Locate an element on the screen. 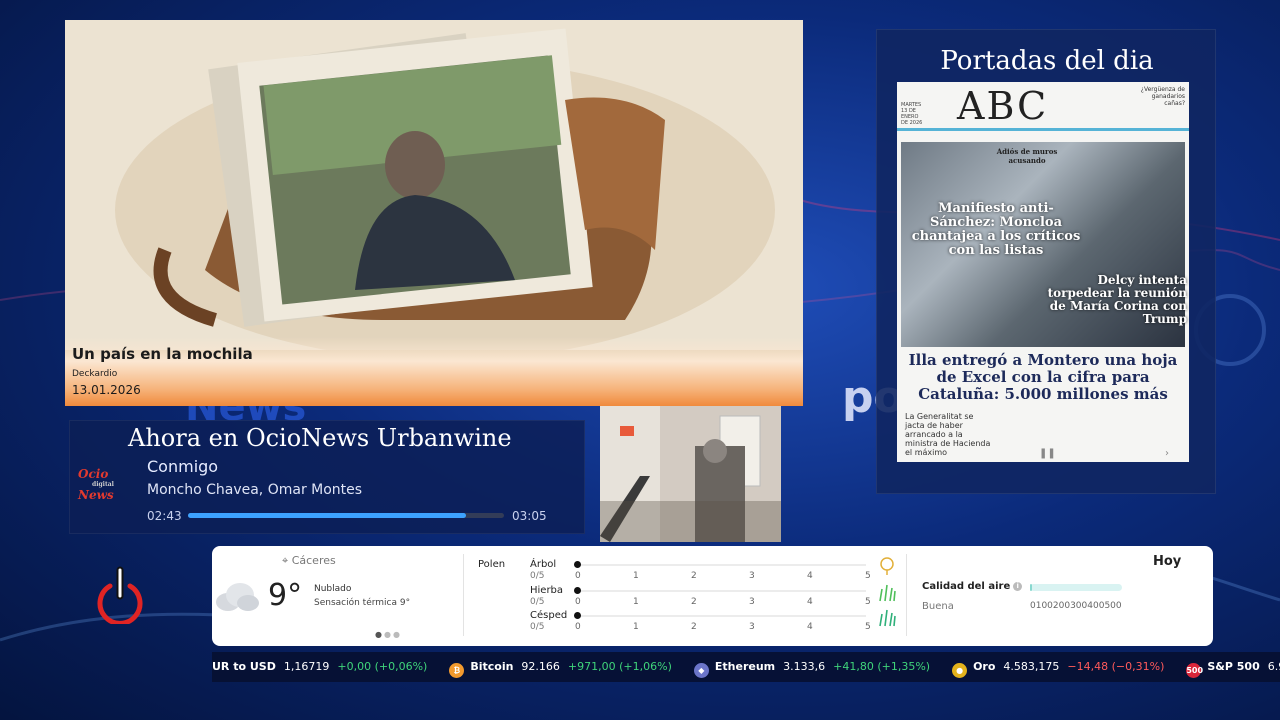 This screenshot has width=1280, height=720. ticker-change: +971,00 (+1,06%) is located at coordinates (619, 666).